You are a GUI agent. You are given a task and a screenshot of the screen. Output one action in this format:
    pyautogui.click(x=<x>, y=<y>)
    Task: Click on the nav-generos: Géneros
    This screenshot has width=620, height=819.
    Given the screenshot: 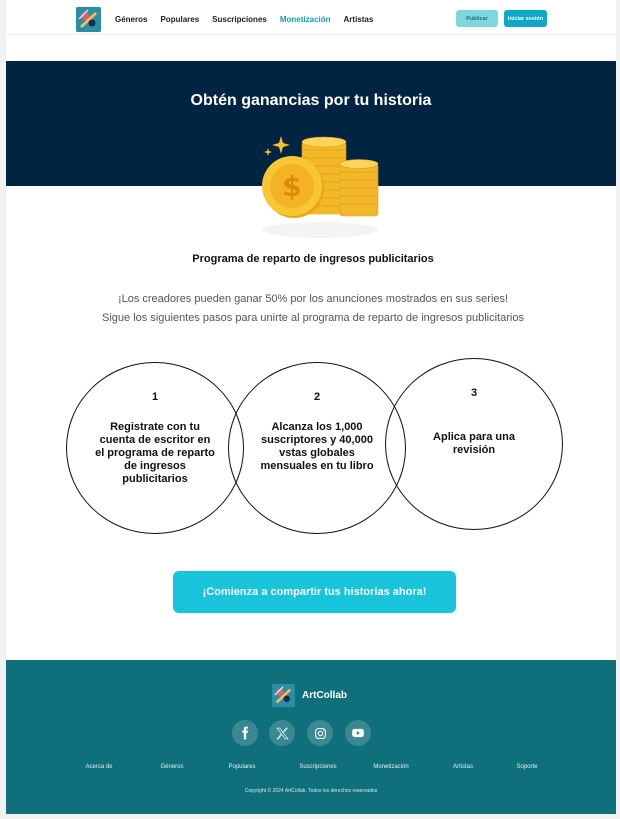 What is the action you would take?
    pyautogui.click(x=131, y=19)
    